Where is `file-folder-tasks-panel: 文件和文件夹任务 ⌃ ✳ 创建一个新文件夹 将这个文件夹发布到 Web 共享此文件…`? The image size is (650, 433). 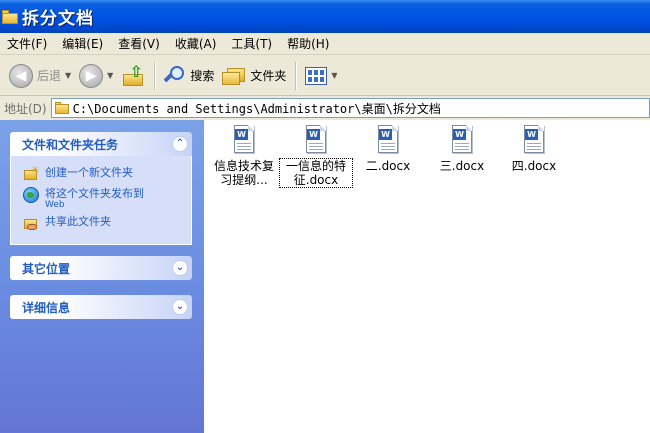
file-folder-tasks-panel: 文件和文件夹任务 ⌃ ✳ 创建一个新文件夹 将这个文件夹发布到 Web 共享此文件… is located at coordinates (101, 188).